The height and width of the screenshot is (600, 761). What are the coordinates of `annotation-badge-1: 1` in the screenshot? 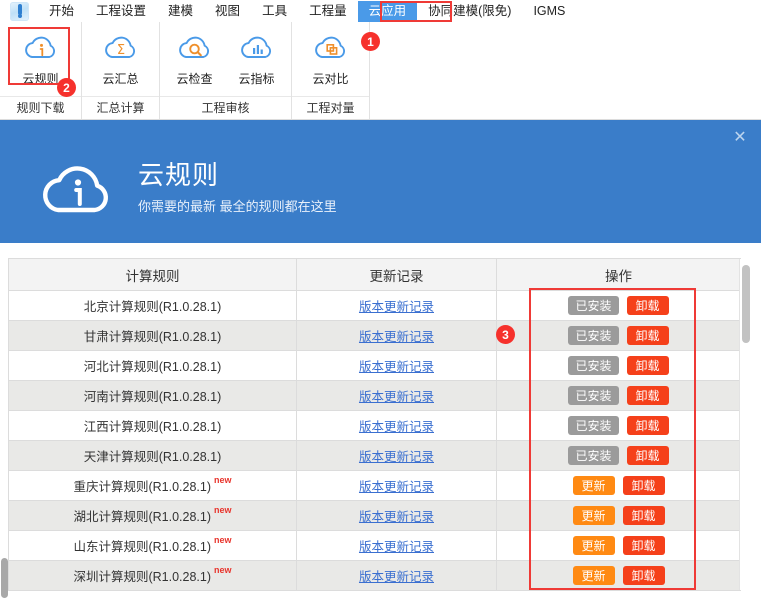 It's located at (370, 41).